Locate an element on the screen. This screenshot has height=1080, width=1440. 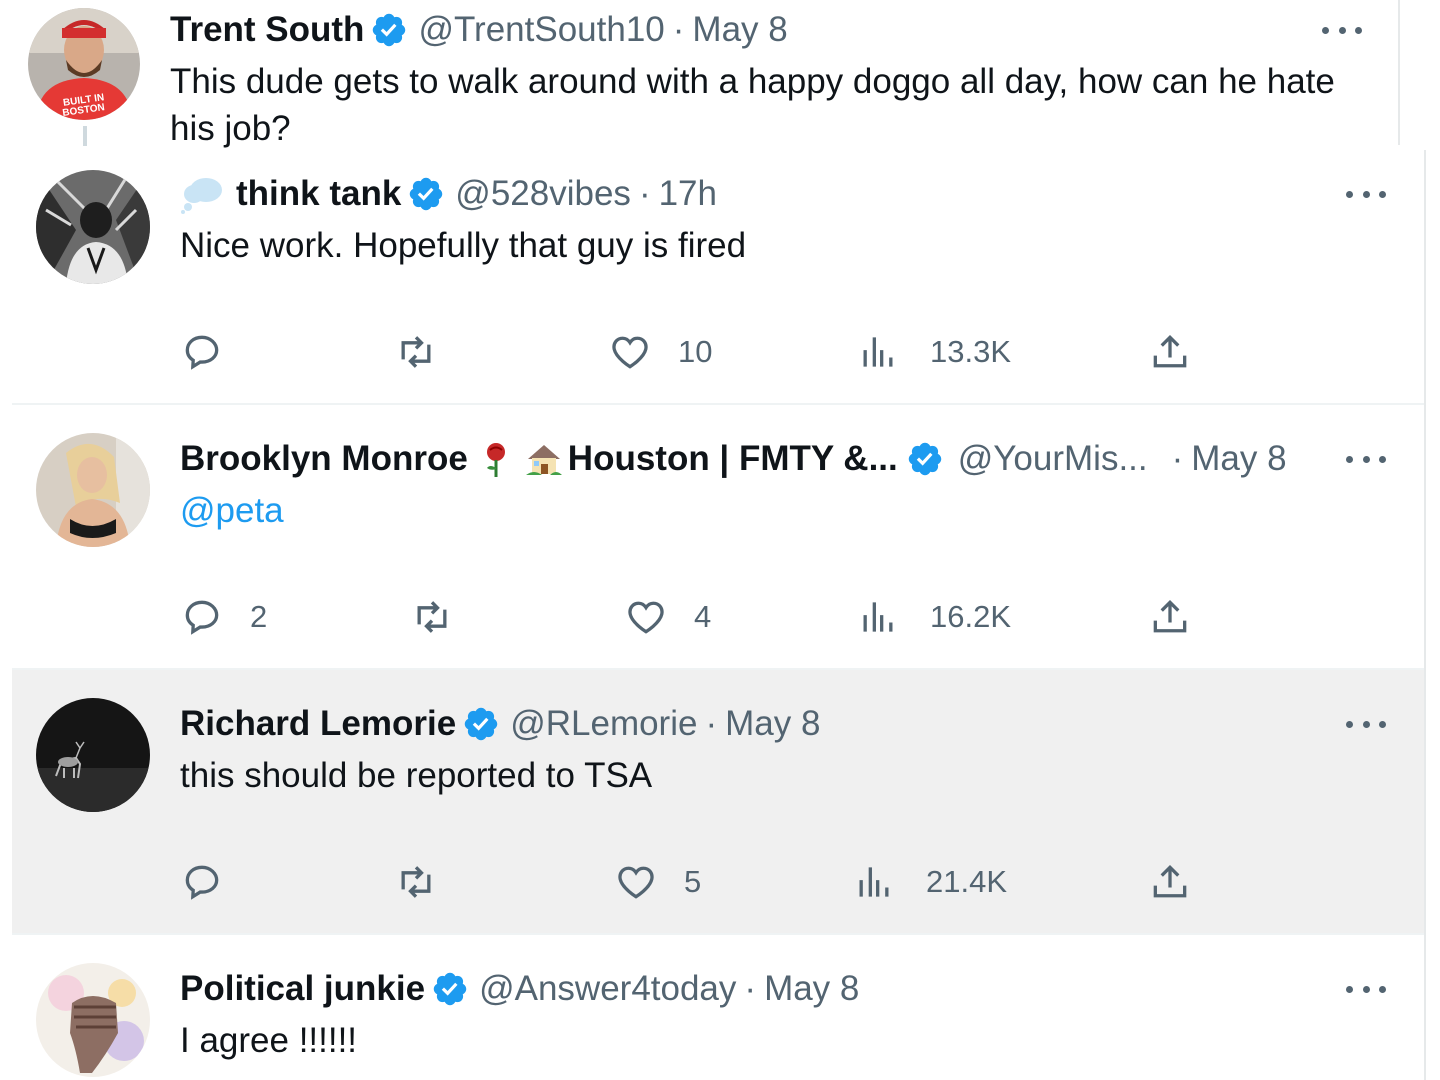
tweet-header: Trent South @TrentSouth10 · May 8 is located at coordinates (479, 30).